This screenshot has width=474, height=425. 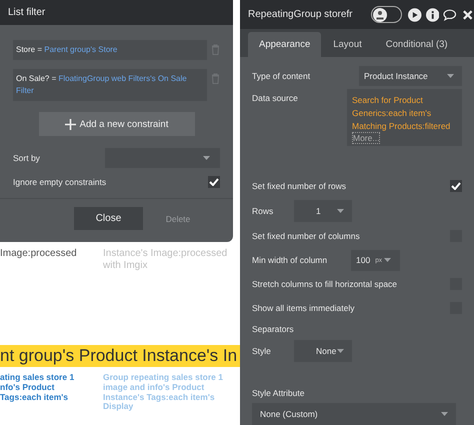 What do you see at coordinates (262, 211) in the screenshot?
I see `field-label: Rows` at bounding box center [262, 211].